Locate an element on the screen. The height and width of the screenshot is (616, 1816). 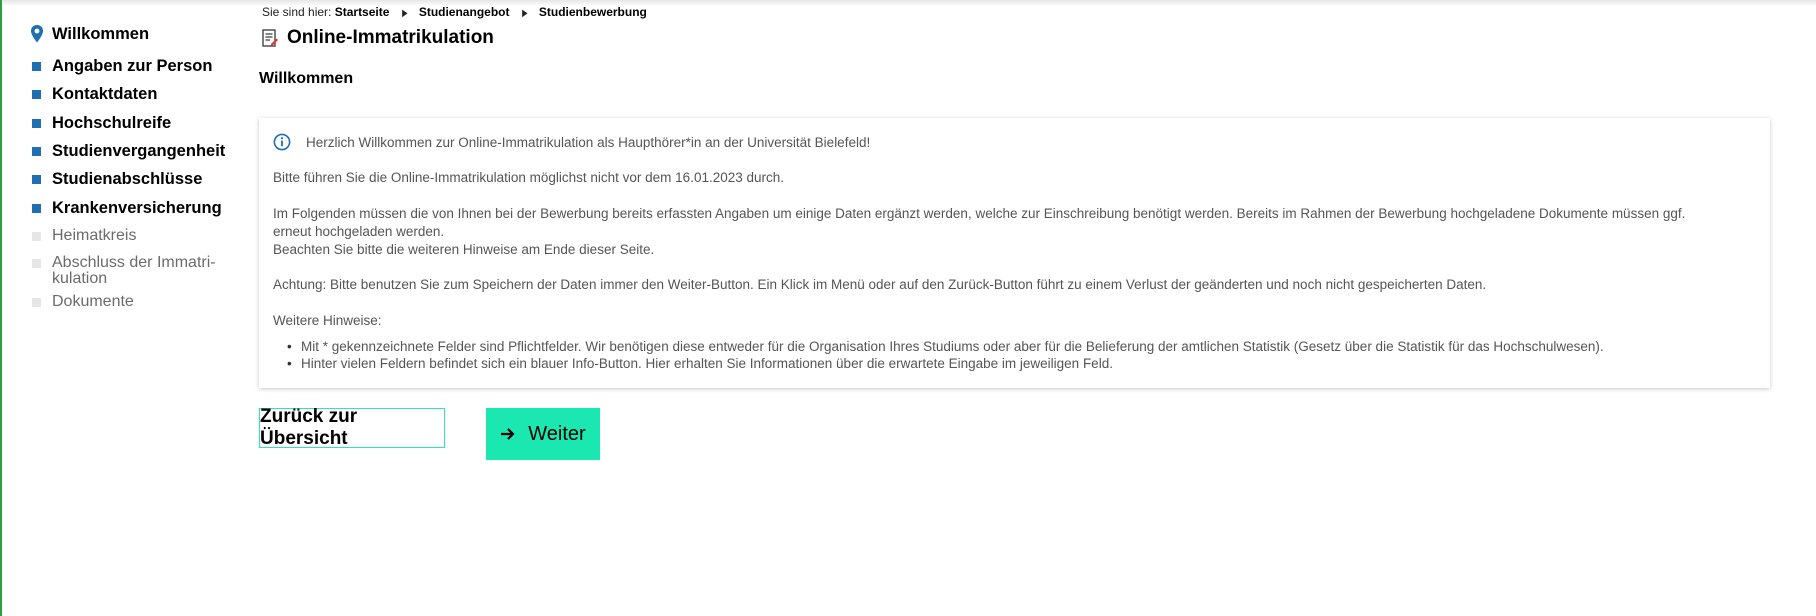
left-border is located at coordinates (1, 308).